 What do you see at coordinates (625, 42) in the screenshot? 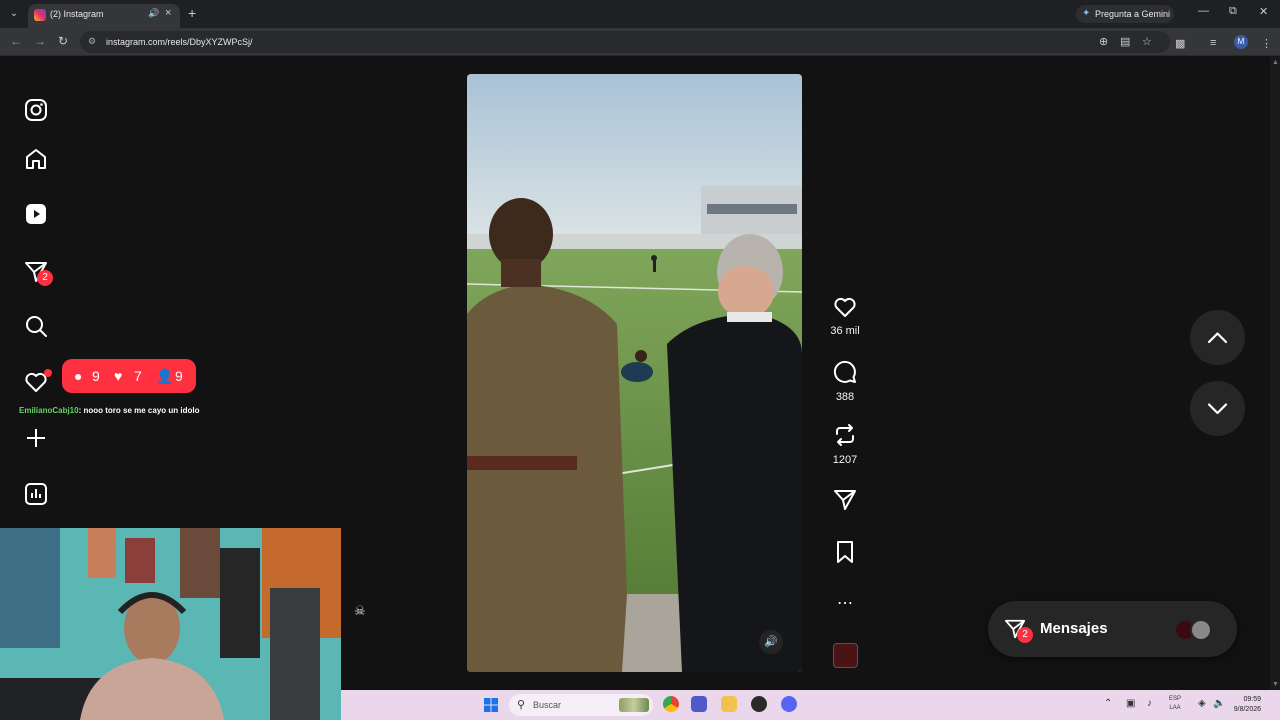
I see `omnibox: ⚙ instagram.com/reels/DbyXYZWPcSj/ ⊕ ▤ ☆` at bounding box center [625, 42].